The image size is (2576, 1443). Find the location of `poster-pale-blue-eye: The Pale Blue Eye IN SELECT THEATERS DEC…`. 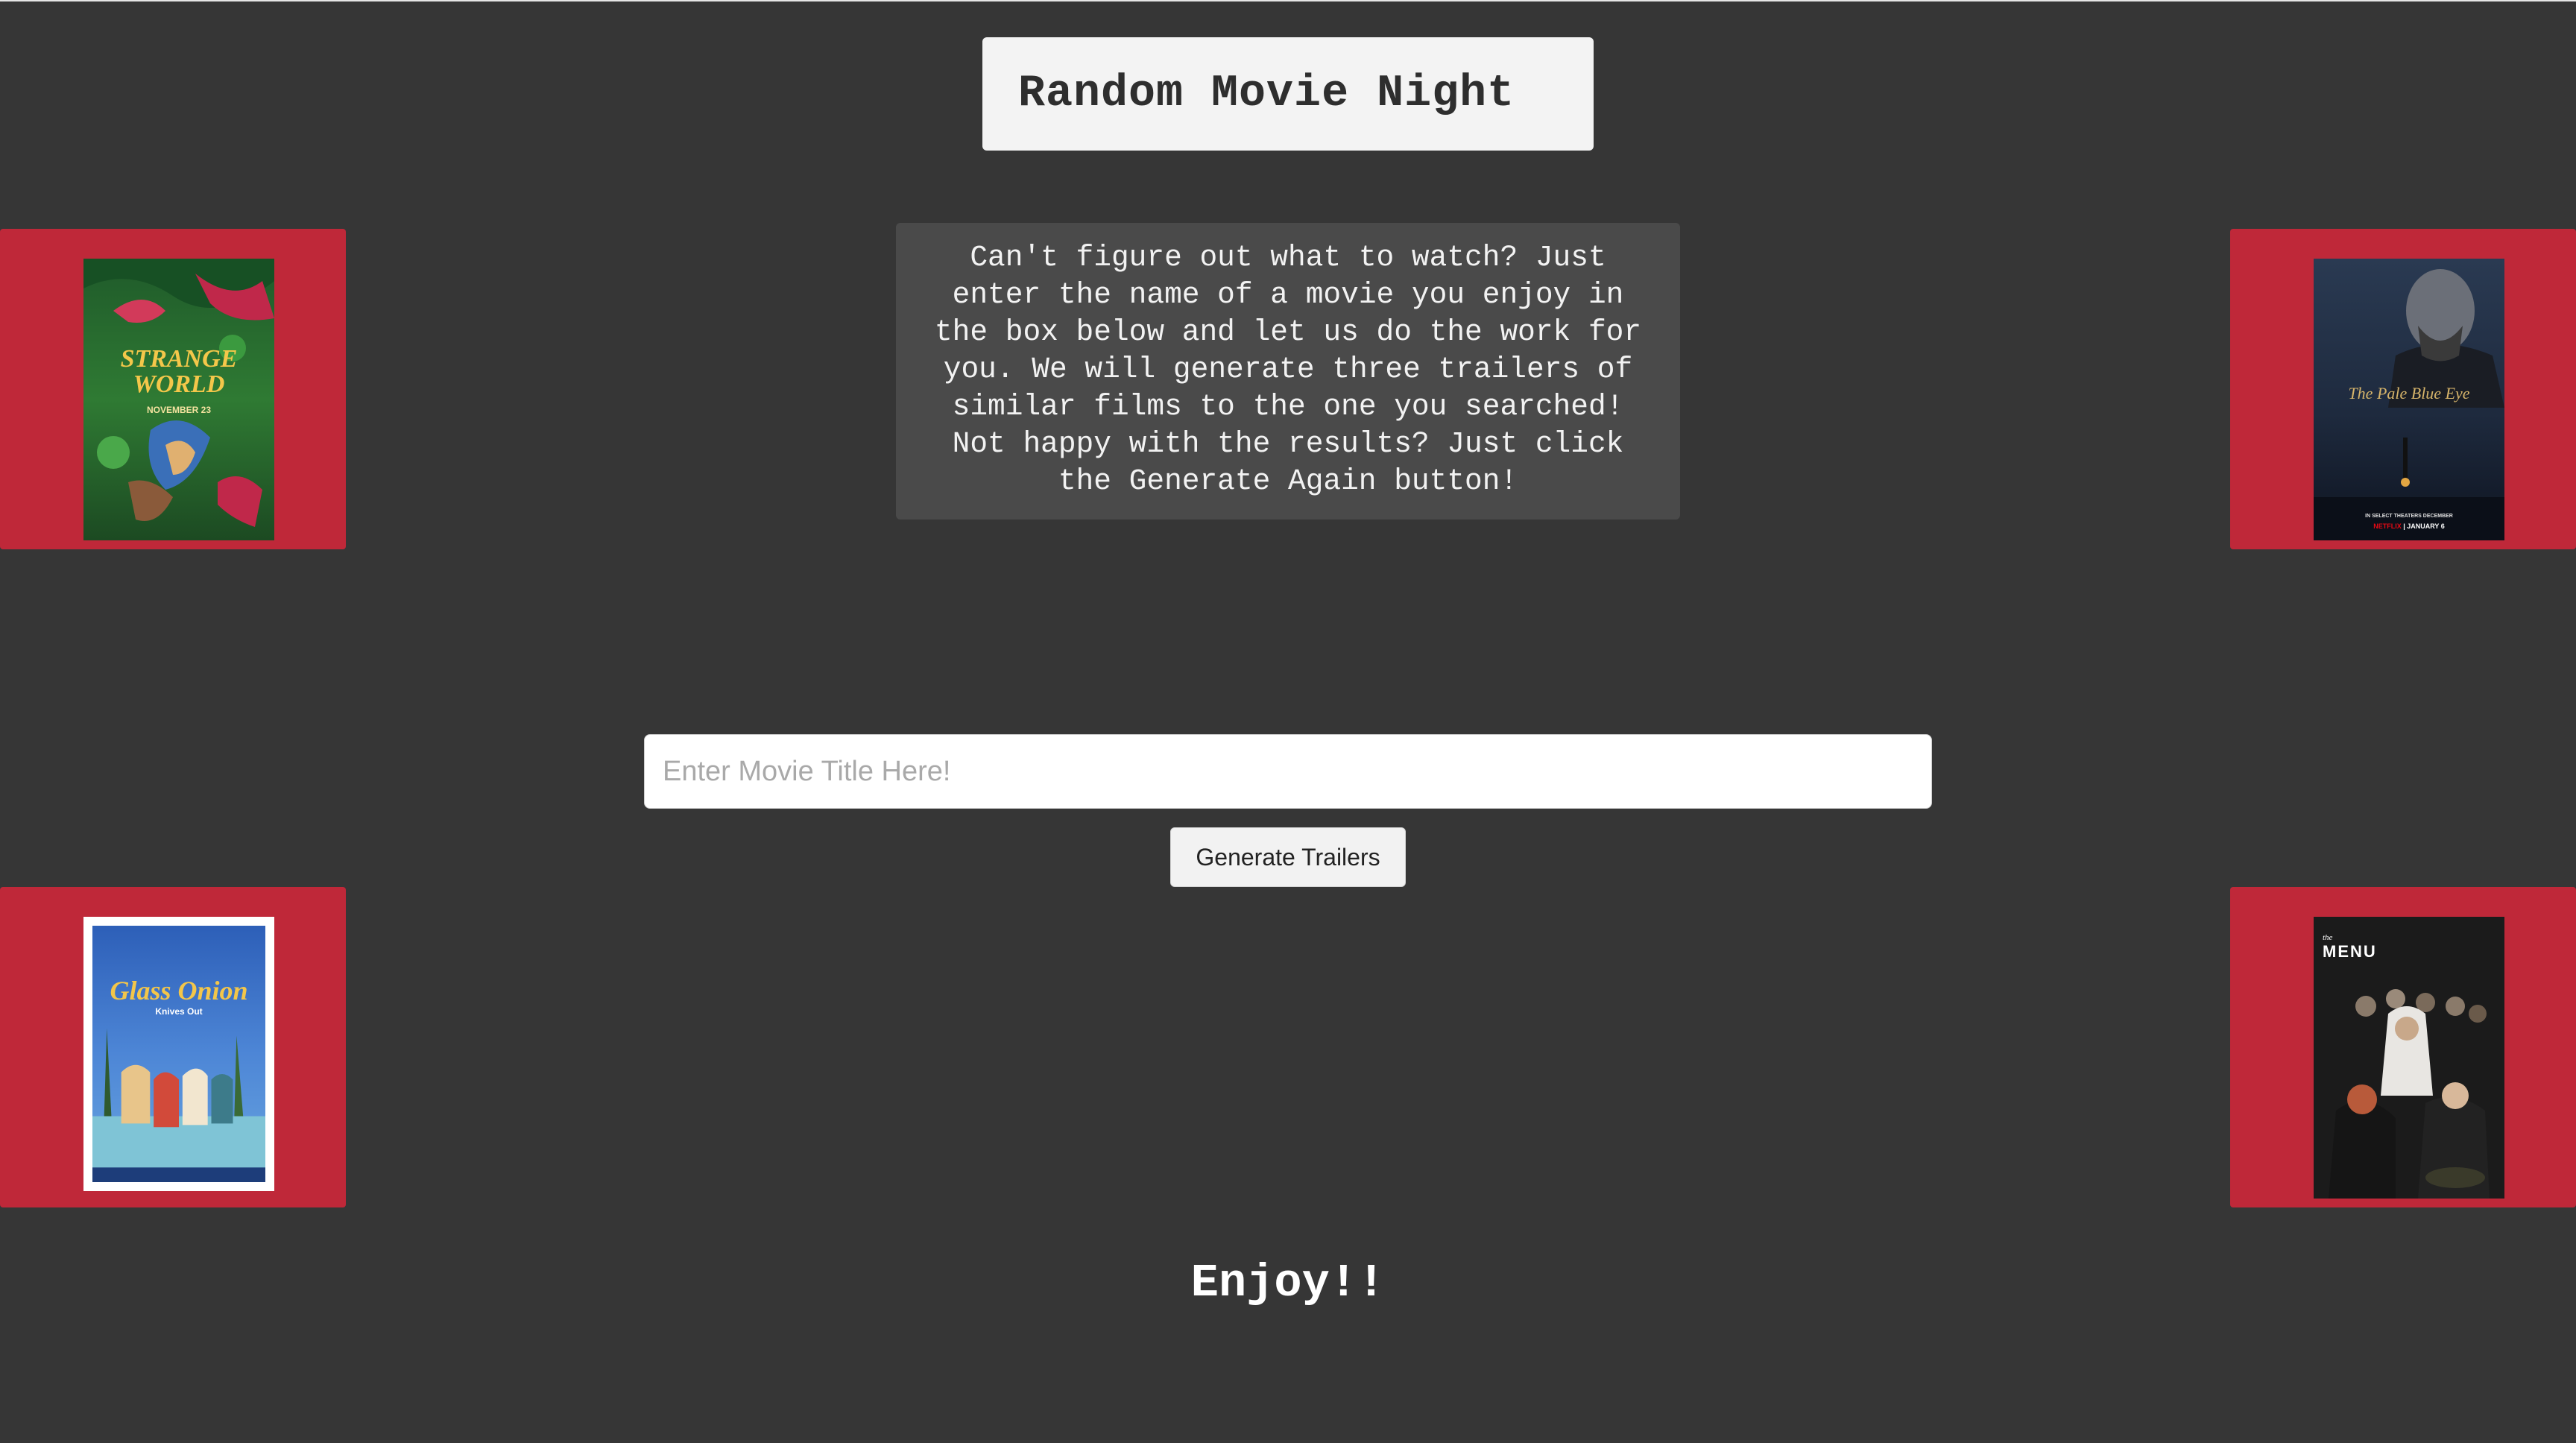

poster-pale-blue-eye: The Pale Blue Eye IN SELECT THEATERS DEC… is located at coordinates (2409, 399).